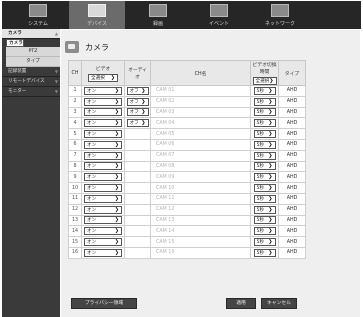 Image resolution: width=363 pixels, height=317 pixels. Describe the element at coordinates (200, 209) in the screenshot. I see `camera-name-field: CAM 12` at that location.